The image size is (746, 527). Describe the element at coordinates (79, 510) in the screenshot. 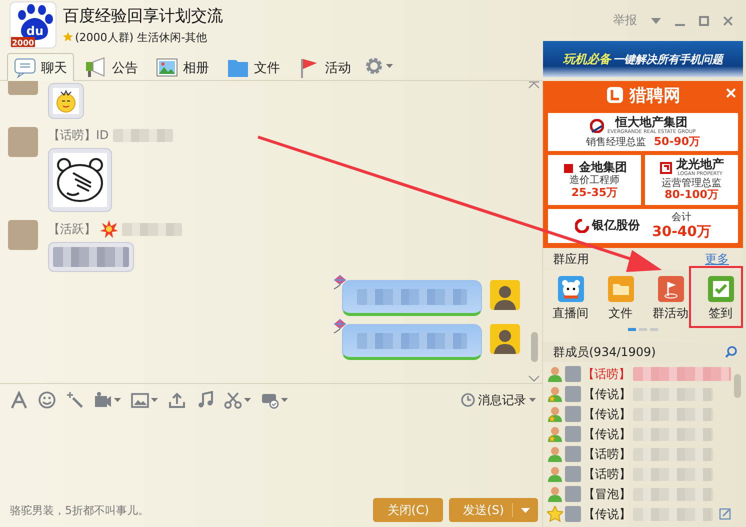

I see `ad-link: 骆驼男装，5折都不叫事儿。` at that location.